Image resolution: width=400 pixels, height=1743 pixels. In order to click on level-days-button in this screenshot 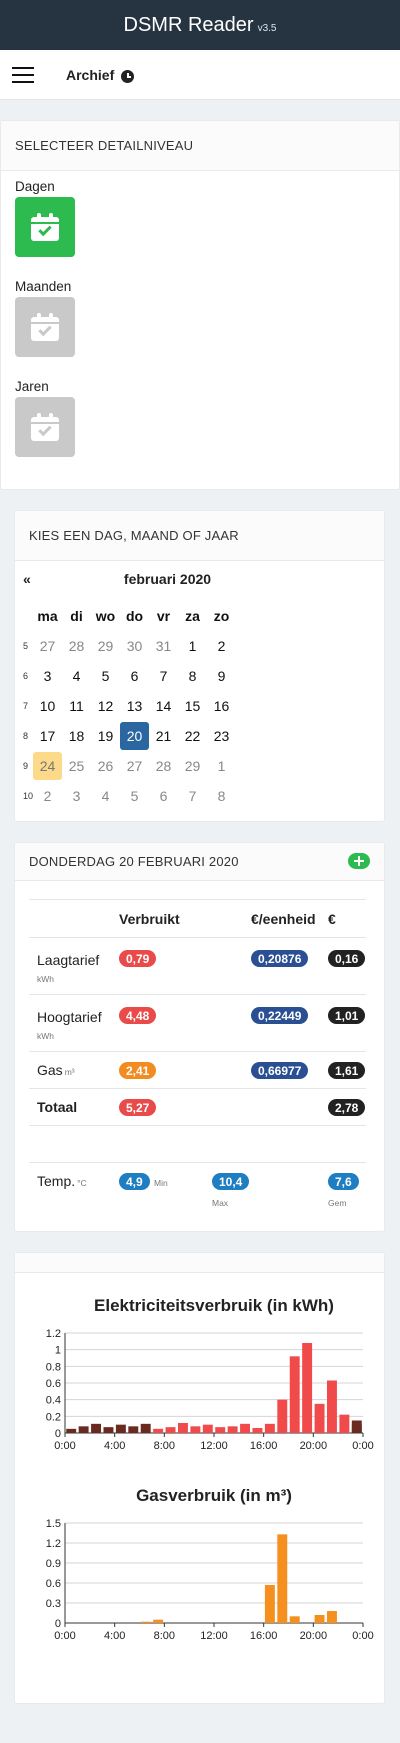, I will do `click(45, 227)`.